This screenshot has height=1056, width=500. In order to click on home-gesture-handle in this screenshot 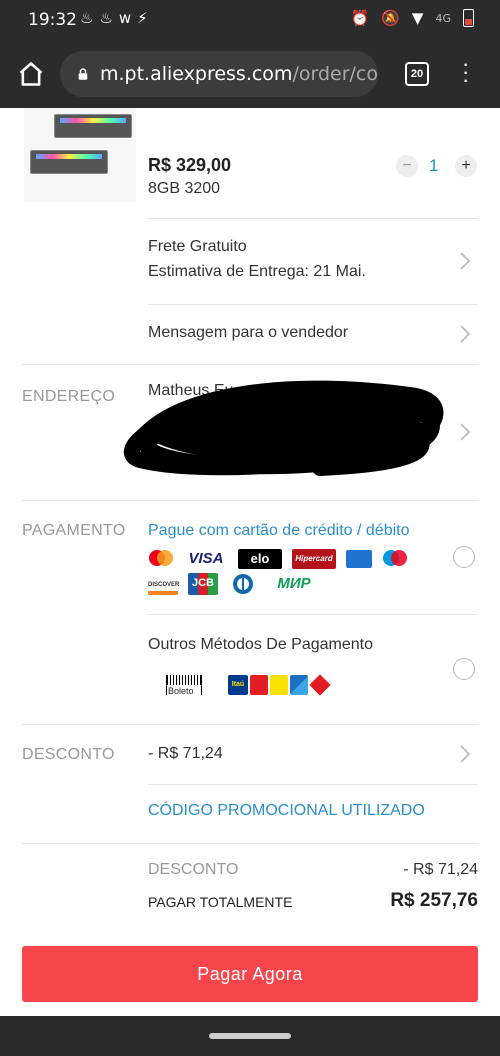, I will do `click(250, 1036)`.